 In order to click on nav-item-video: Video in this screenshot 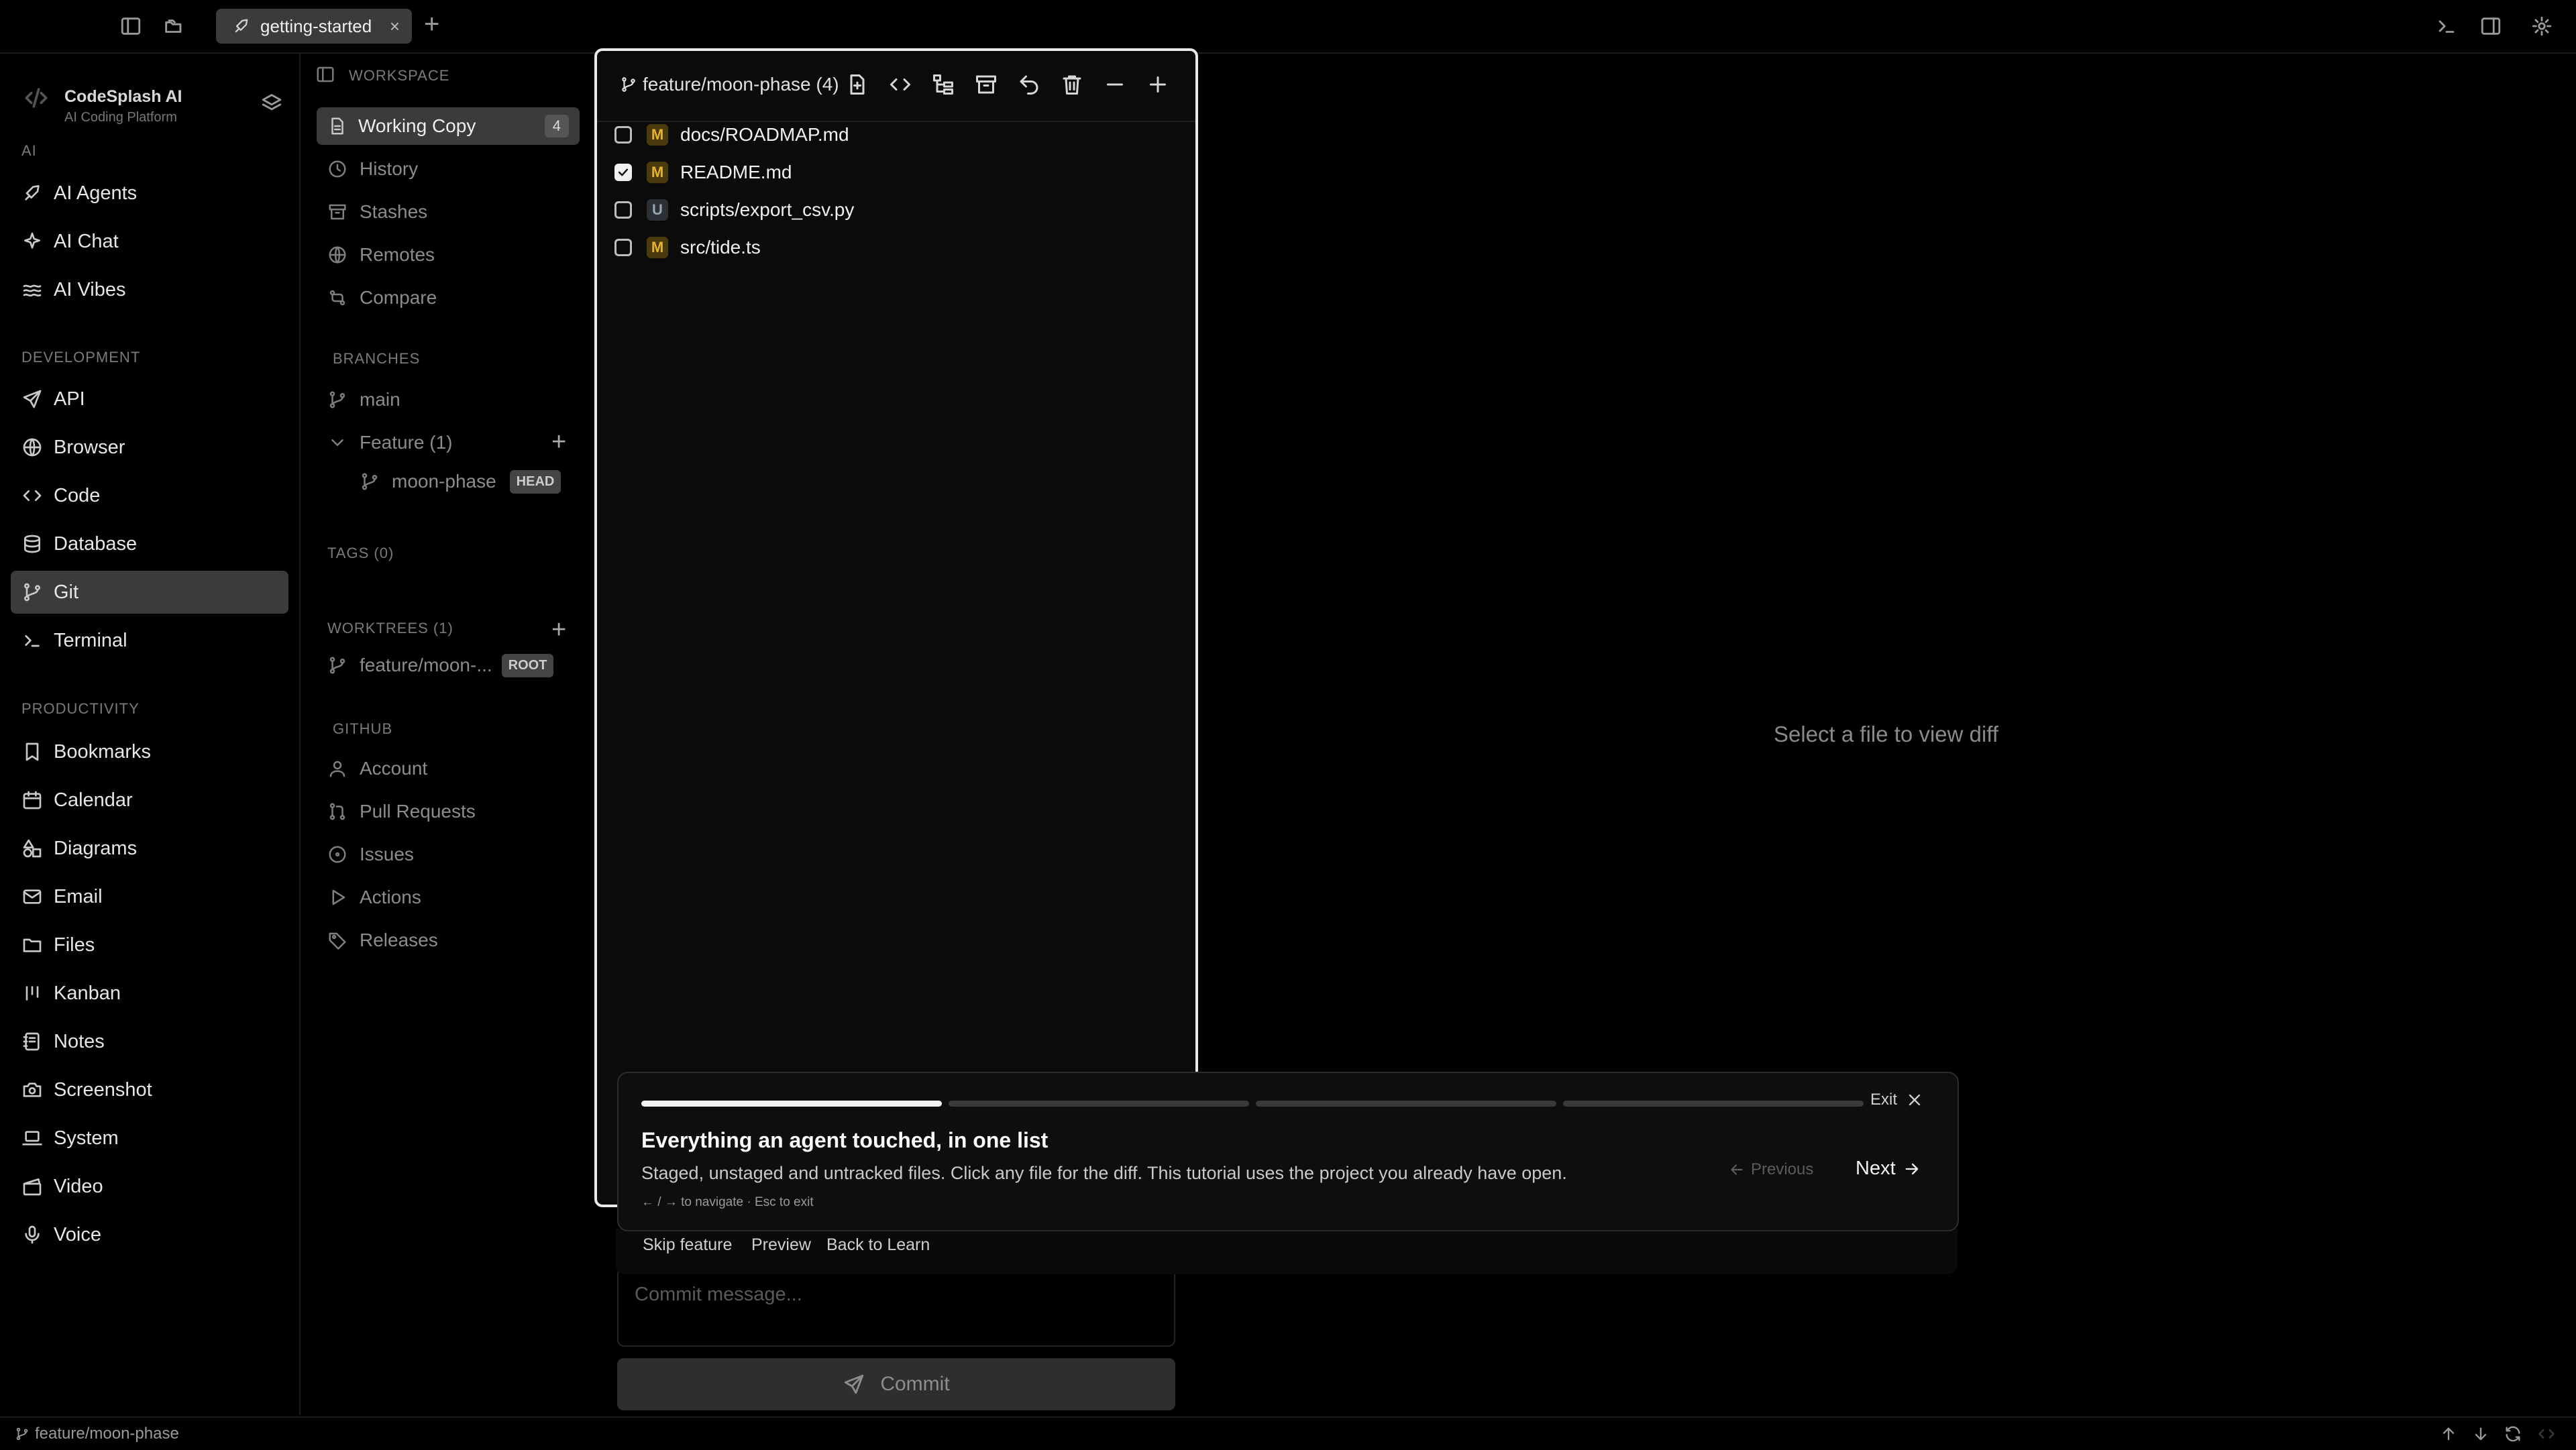, I will do `click(149, 1186)`.